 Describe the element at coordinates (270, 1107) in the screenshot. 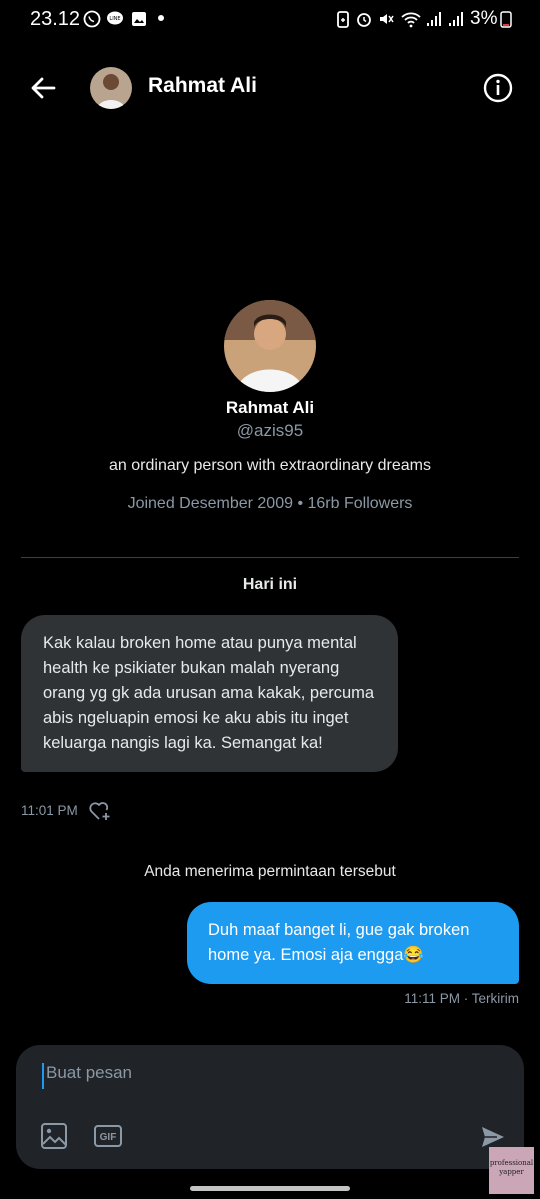

I see `message-composer: Buat pesan GIF` at that location.